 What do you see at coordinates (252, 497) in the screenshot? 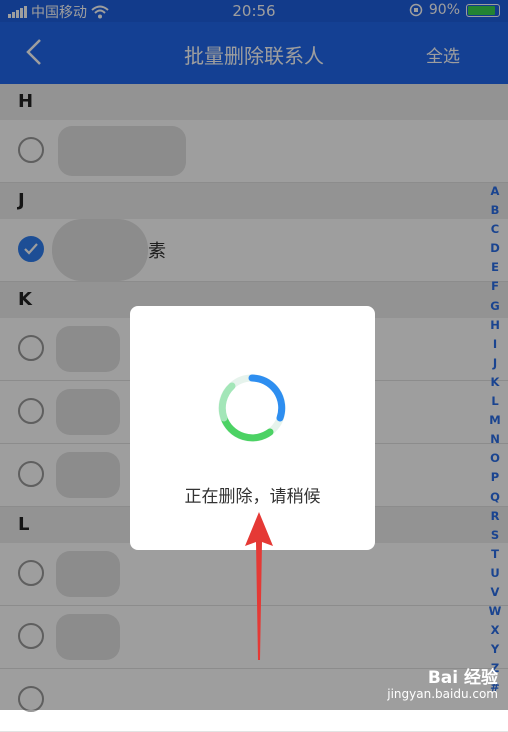
I see `dialog-message: 正在删除，请稍候` at bounding box center [252, 497].